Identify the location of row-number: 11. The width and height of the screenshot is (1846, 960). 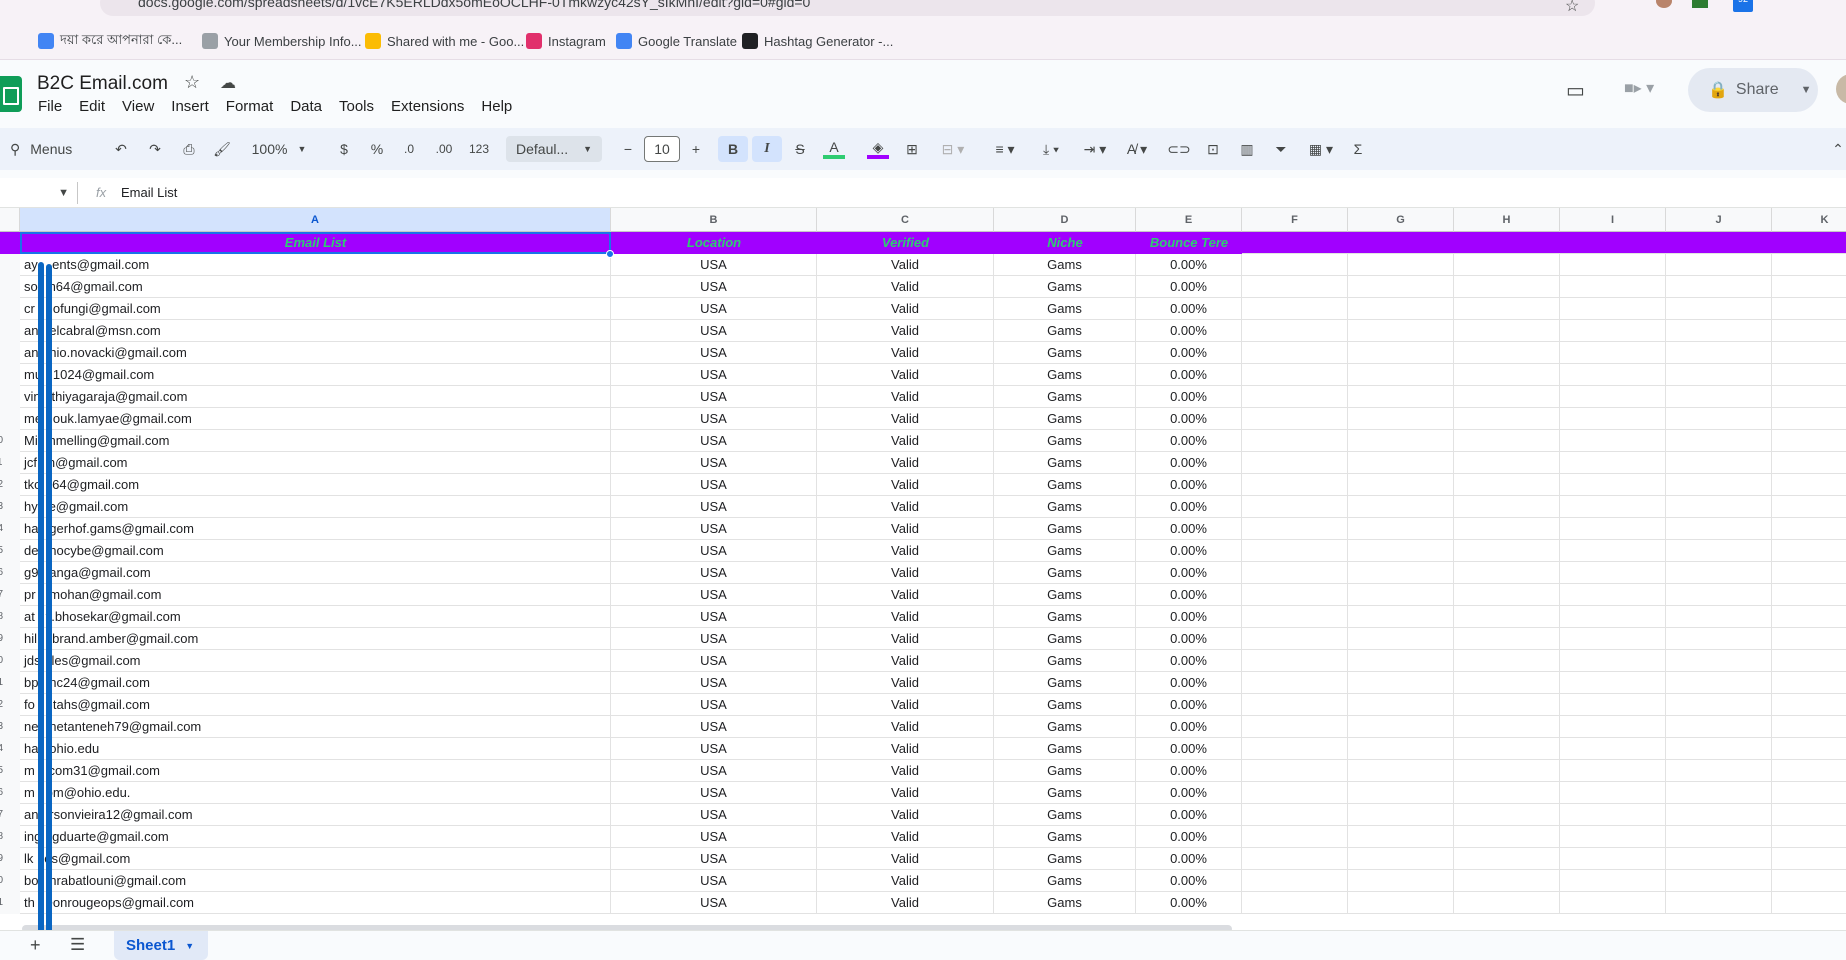
(10, 463).